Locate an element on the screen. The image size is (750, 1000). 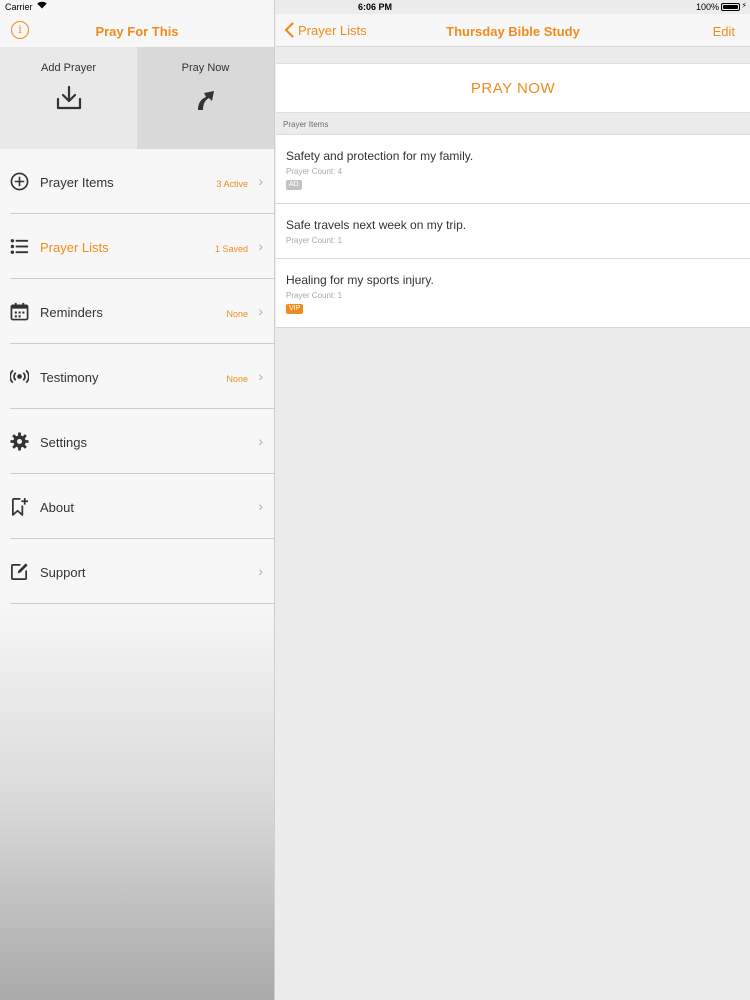
sidebar-item-label: Reminders is located at coordinates (71, 312).